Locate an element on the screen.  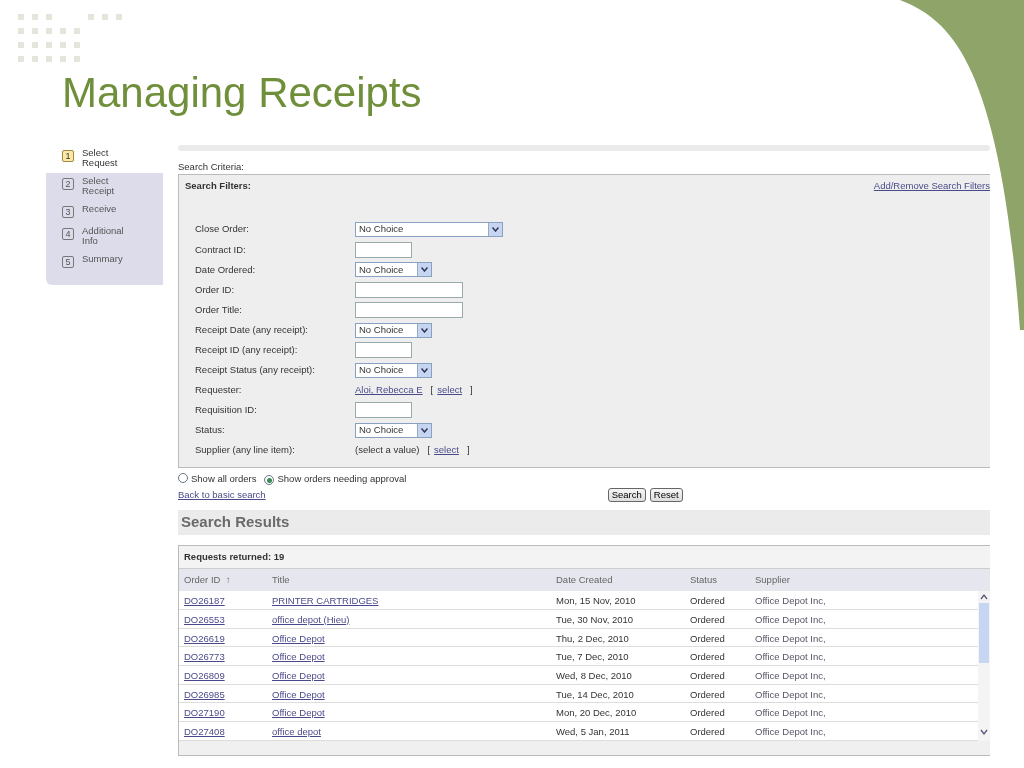
field-label: Receipt Date (any receipt): is located at coordinates (251, 329).